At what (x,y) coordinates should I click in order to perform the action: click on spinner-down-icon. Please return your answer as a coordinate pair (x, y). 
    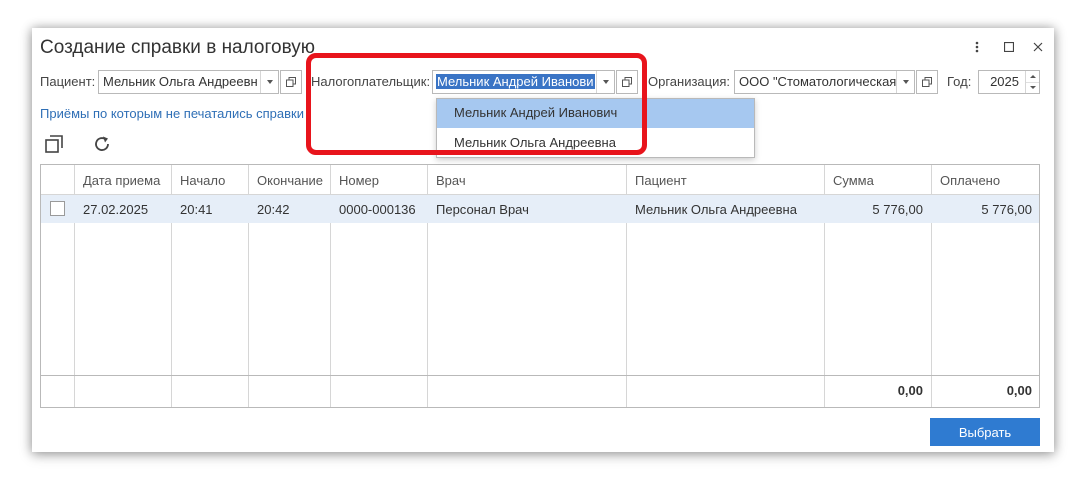
    Looking at the image, I should click on (1032, 88).